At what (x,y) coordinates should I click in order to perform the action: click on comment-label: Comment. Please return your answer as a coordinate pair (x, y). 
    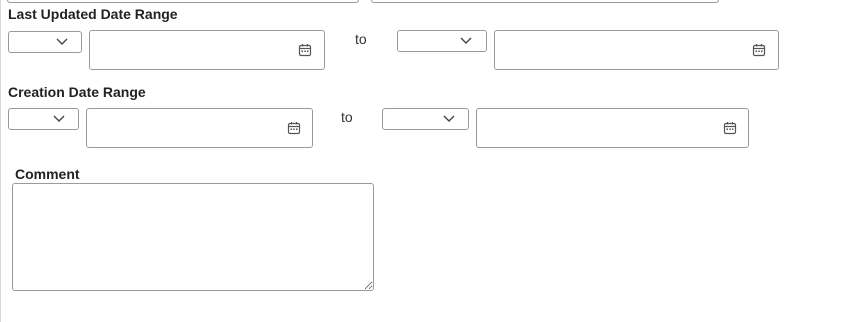
    Looking at the image, I should click on (47, 174).